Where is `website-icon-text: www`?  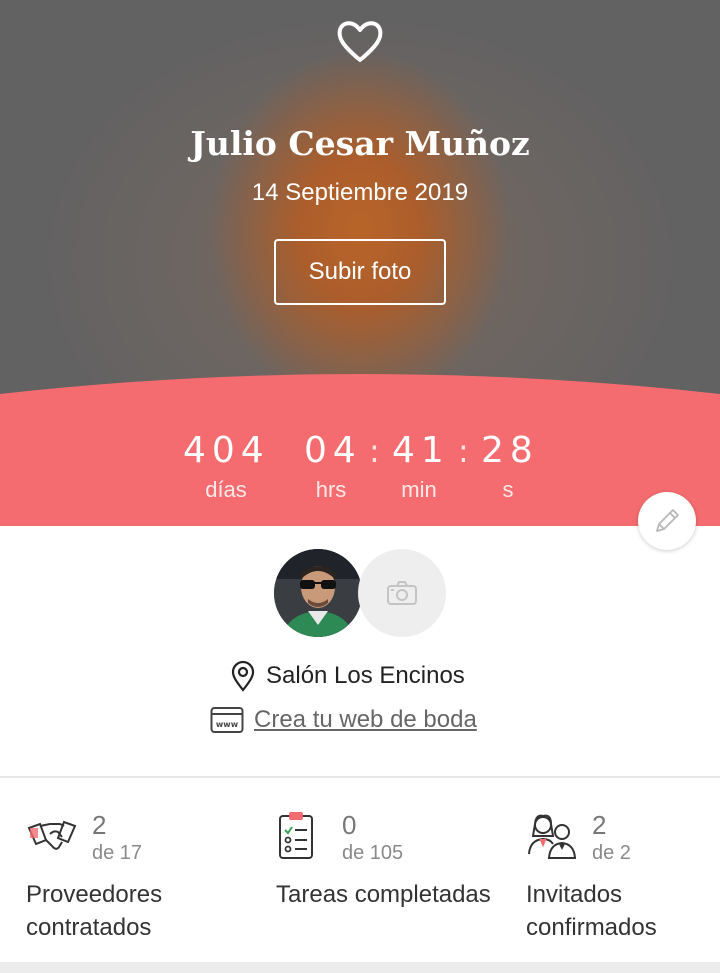
website-icon-text: www is located at coordinates (227, 724).